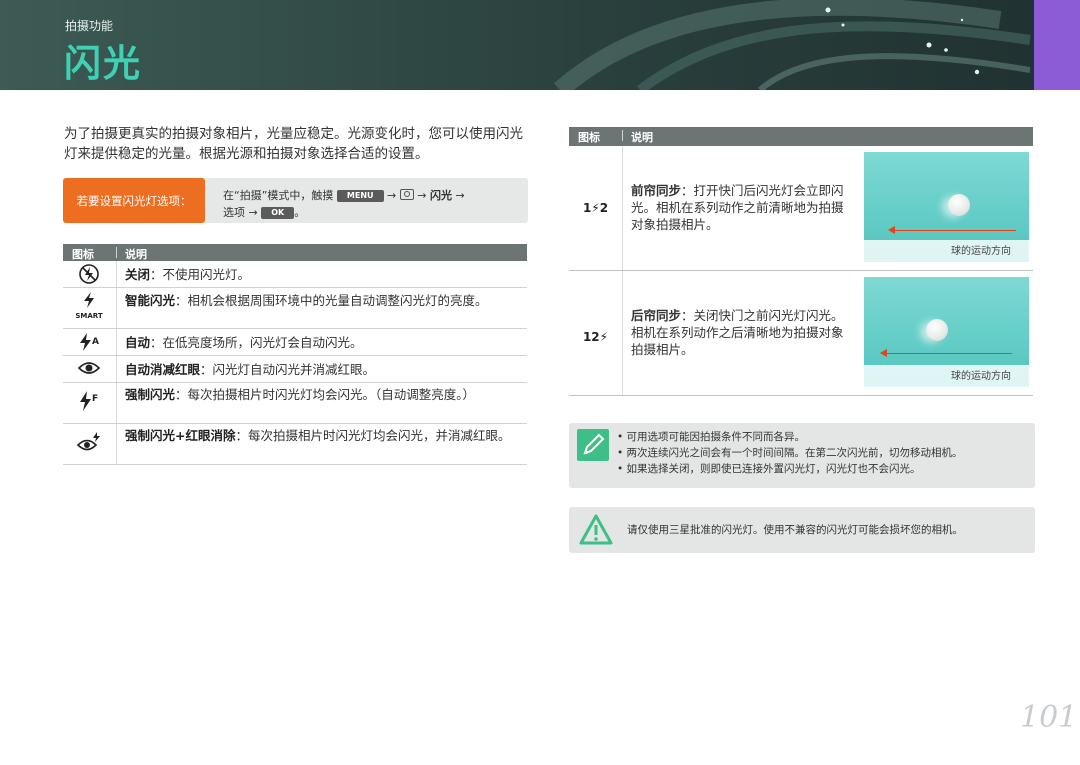  Describe the element at coordinates (946, 207) in the screenshot. I see `front-curtain-photo: 球的运动方向` at that location.